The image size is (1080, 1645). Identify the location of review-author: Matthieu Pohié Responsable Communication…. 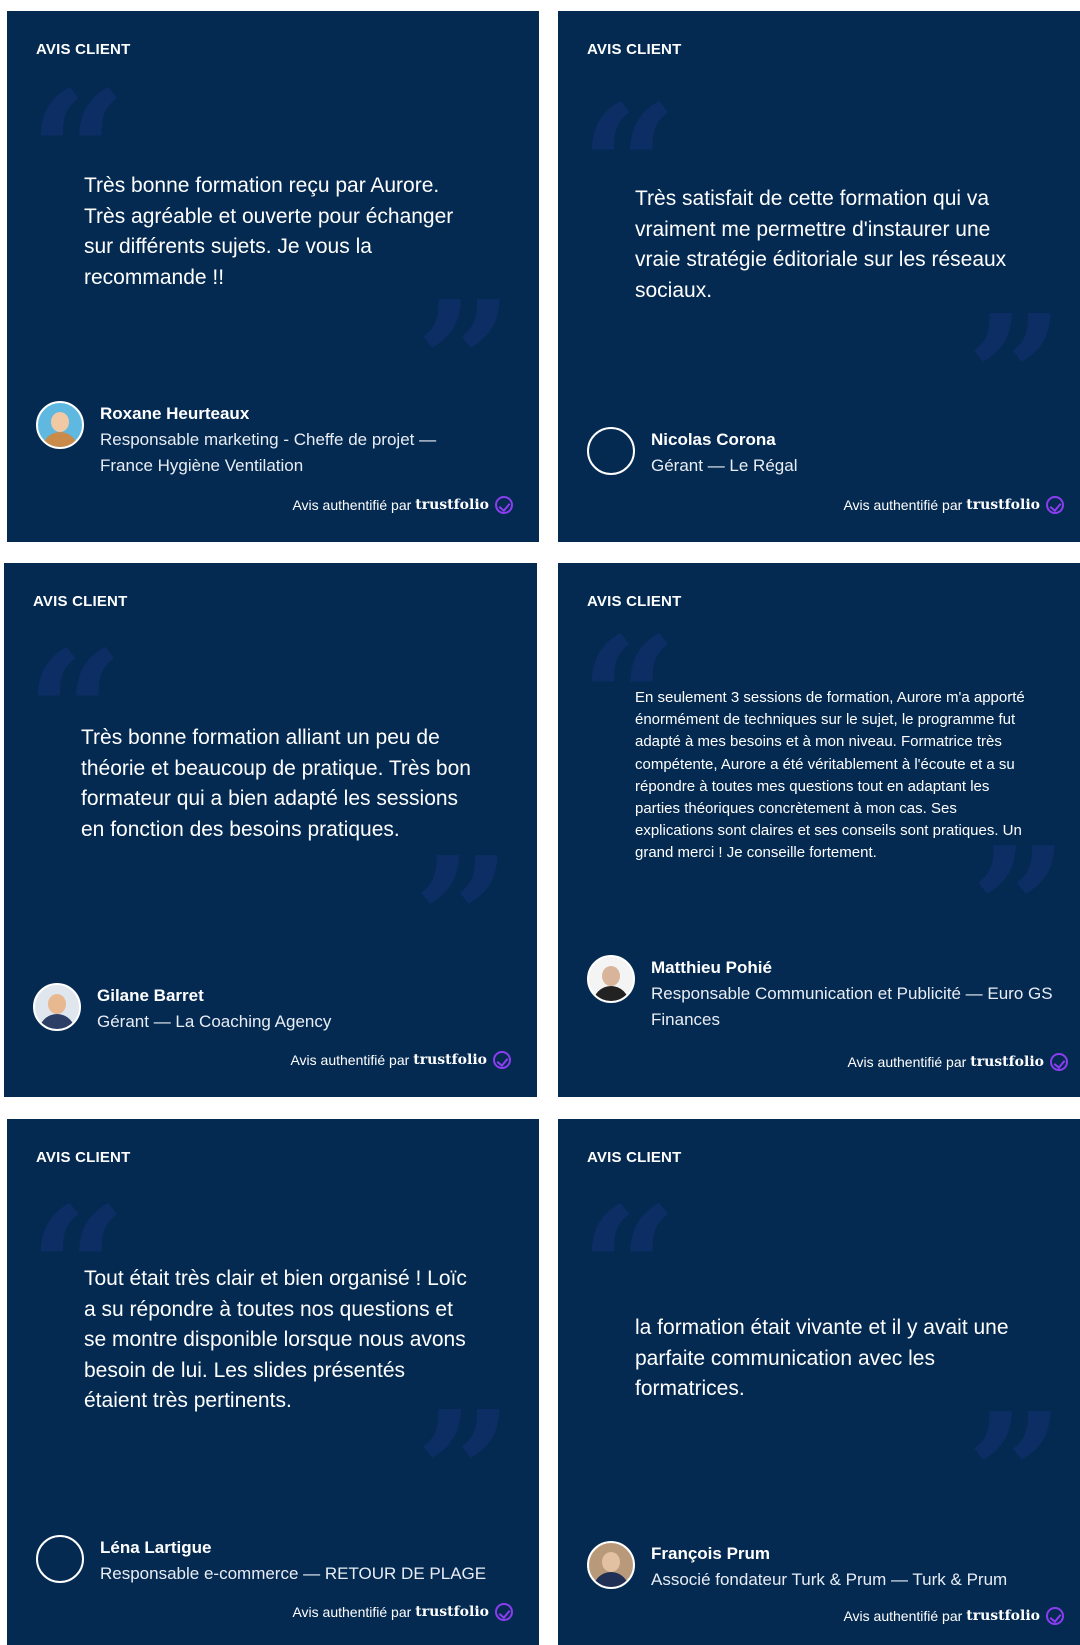
(823, 994).